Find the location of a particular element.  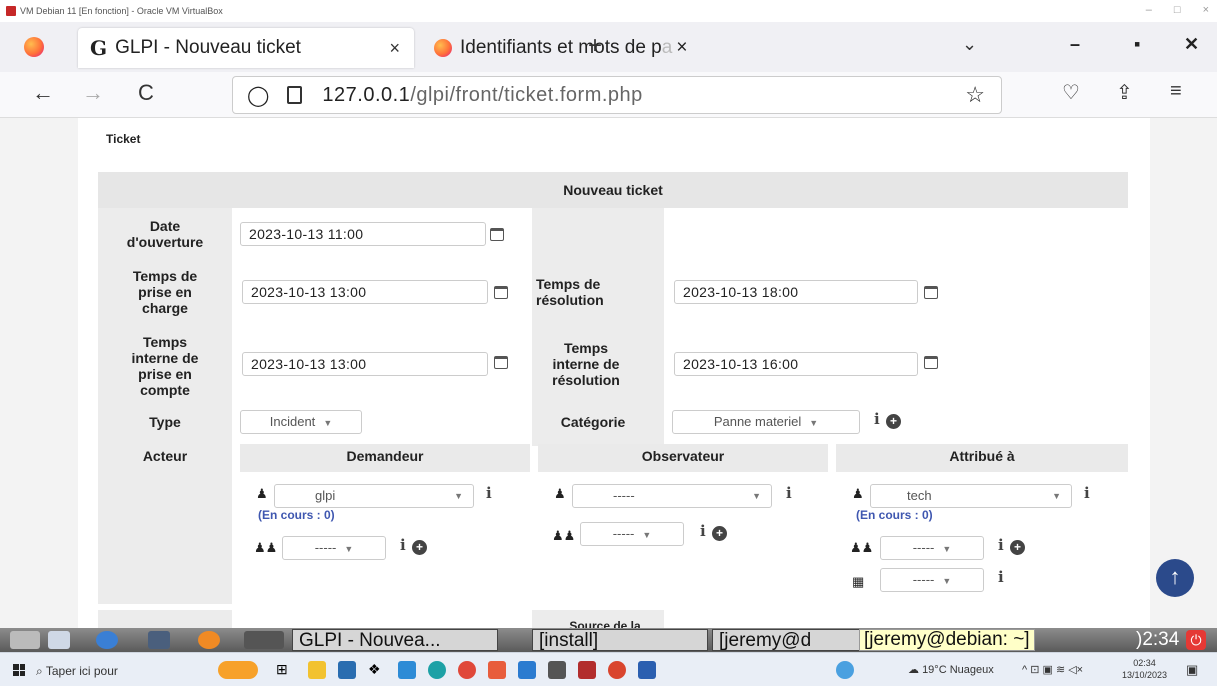

temps-interne-prise-field: 2023-10-13 13:00 is located at coordinates (365, 364).